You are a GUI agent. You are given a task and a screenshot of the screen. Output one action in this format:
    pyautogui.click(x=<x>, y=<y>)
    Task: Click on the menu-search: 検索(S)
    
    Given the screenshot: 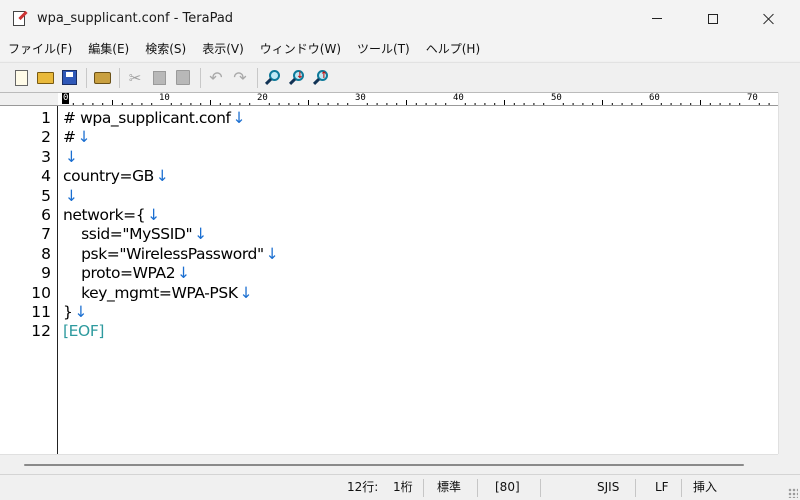 What is the action you would take?
    pyautogui.click(x=165, y=49)
    